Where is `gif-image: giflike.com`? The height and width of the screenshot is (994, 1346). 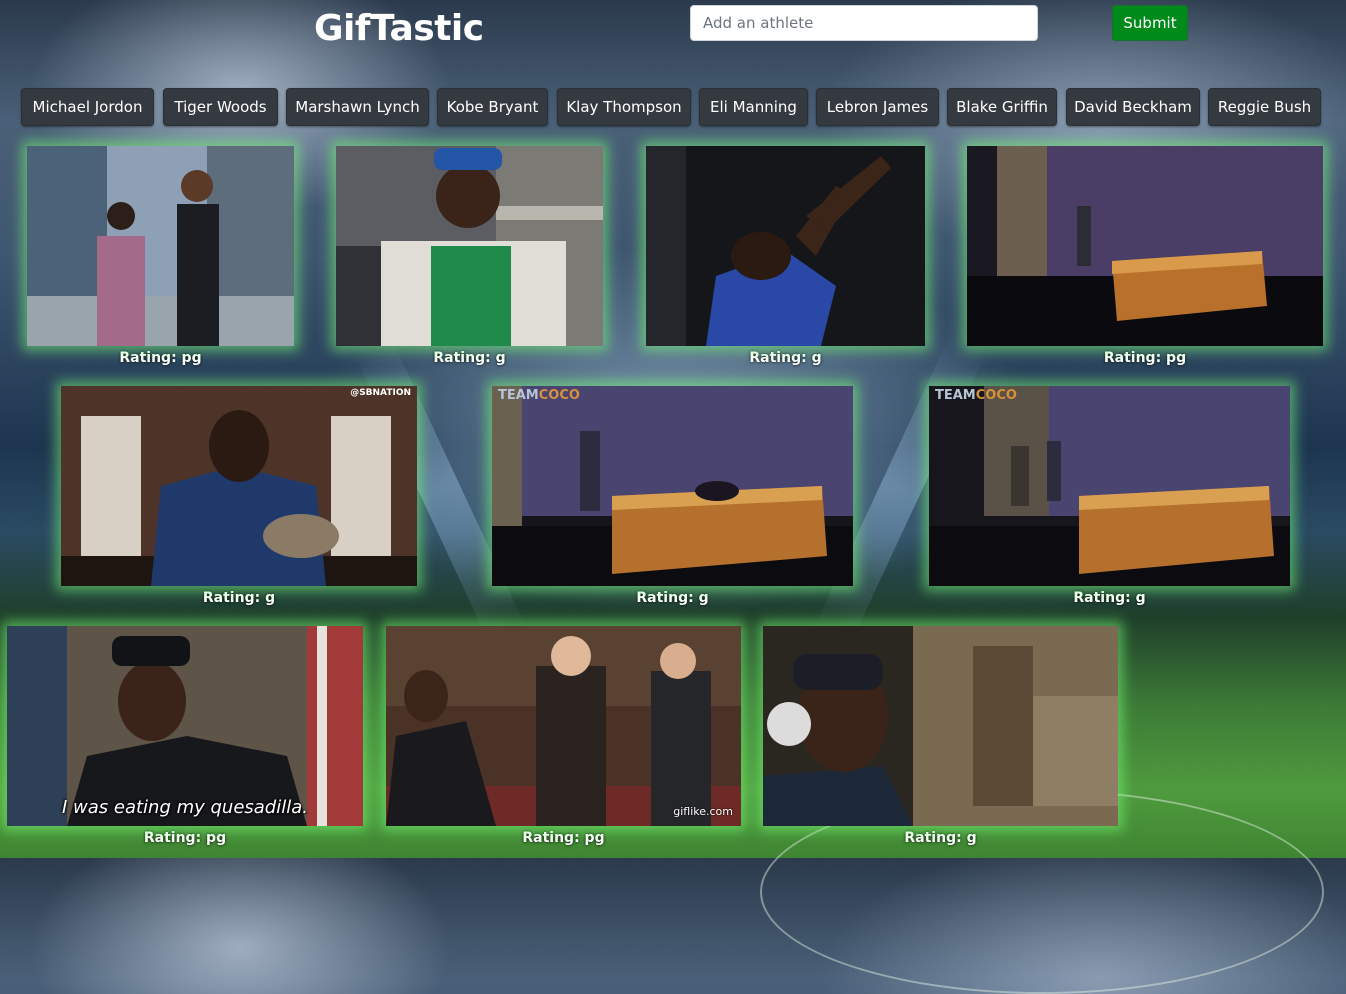
gif-image: giflike.com is located at coordinates (563, 726).